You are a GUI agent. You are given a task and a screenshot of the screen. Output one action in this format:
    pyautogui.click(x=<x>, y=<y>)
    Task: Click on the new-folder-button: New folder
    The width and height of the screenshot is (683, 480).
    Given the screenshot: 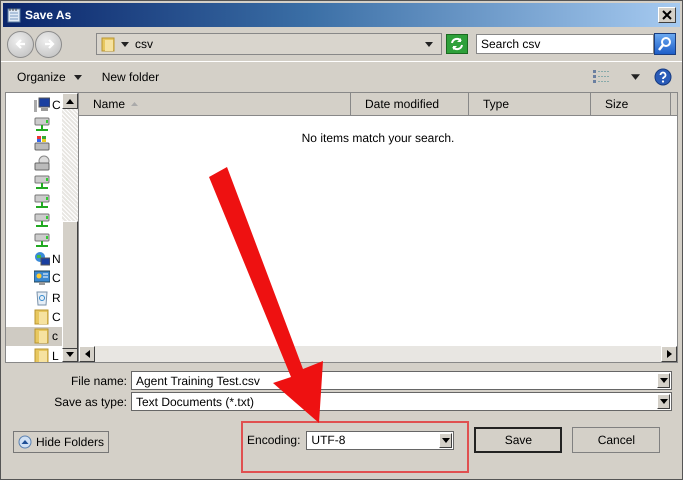 What is the action you would take?
    pyautogui.click(x=131, y=77)
    